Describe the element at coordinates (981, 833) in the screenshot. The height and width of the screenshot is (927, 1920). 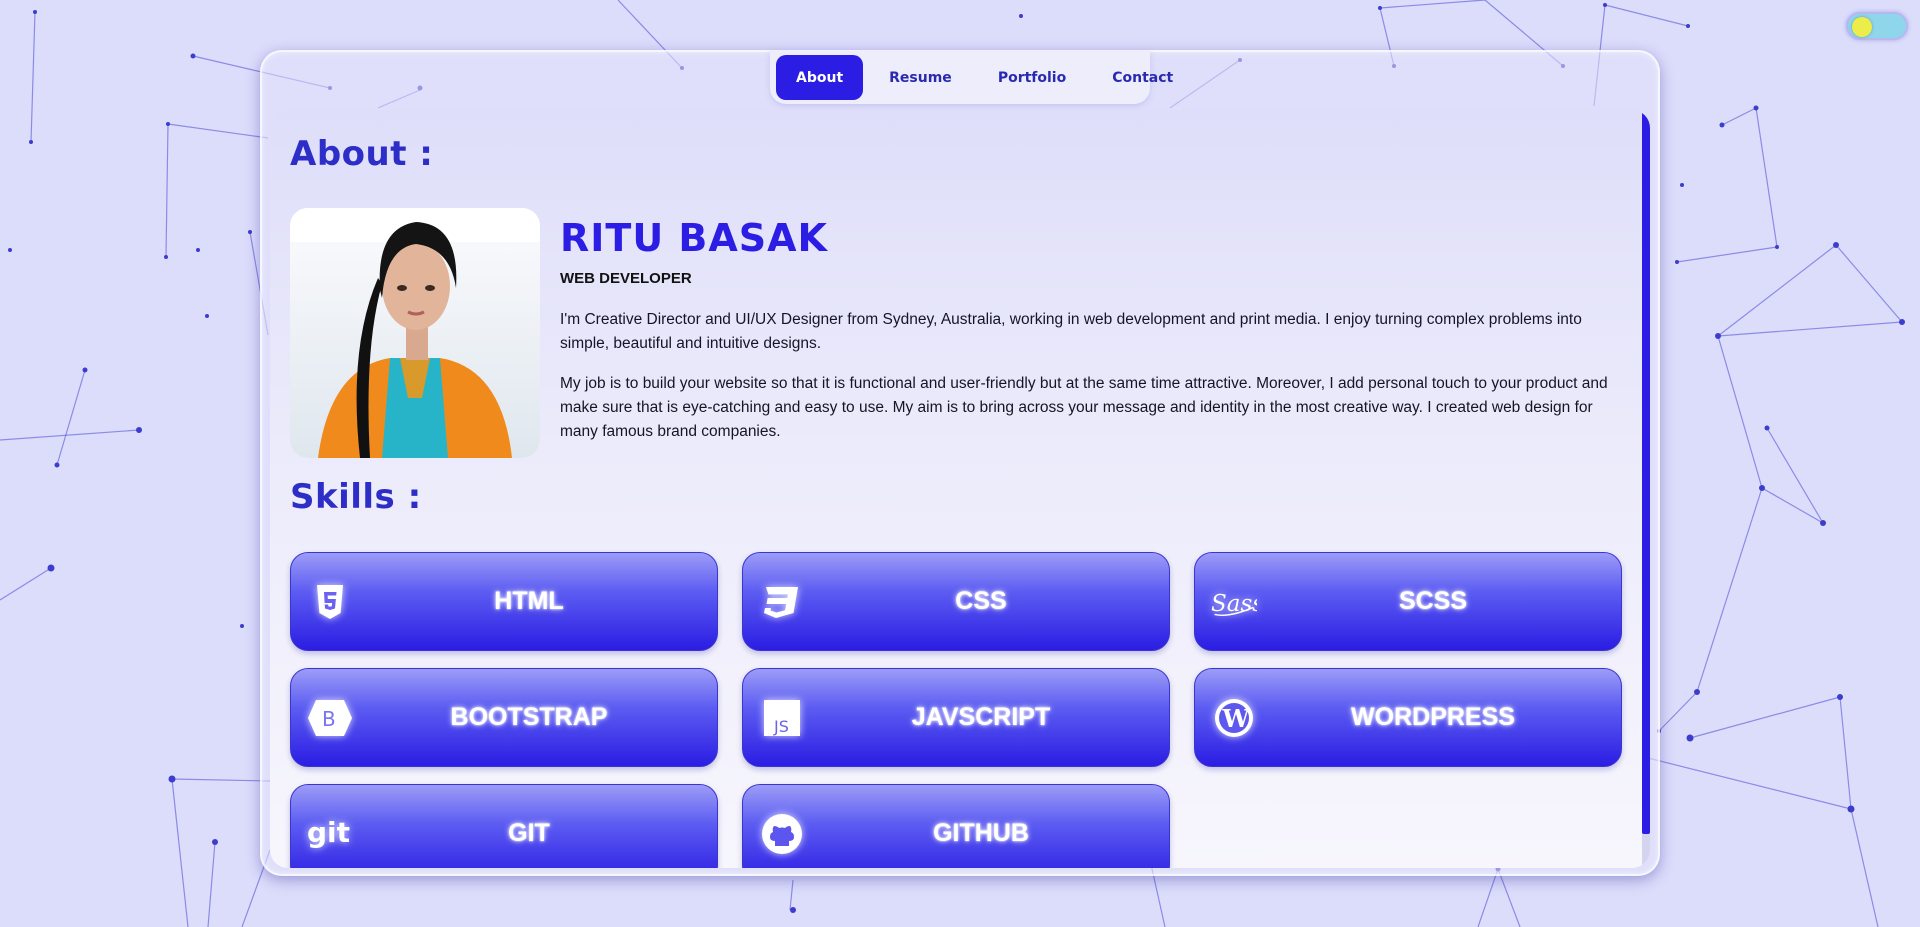
I see `skill-label: GITHUB` at that location.